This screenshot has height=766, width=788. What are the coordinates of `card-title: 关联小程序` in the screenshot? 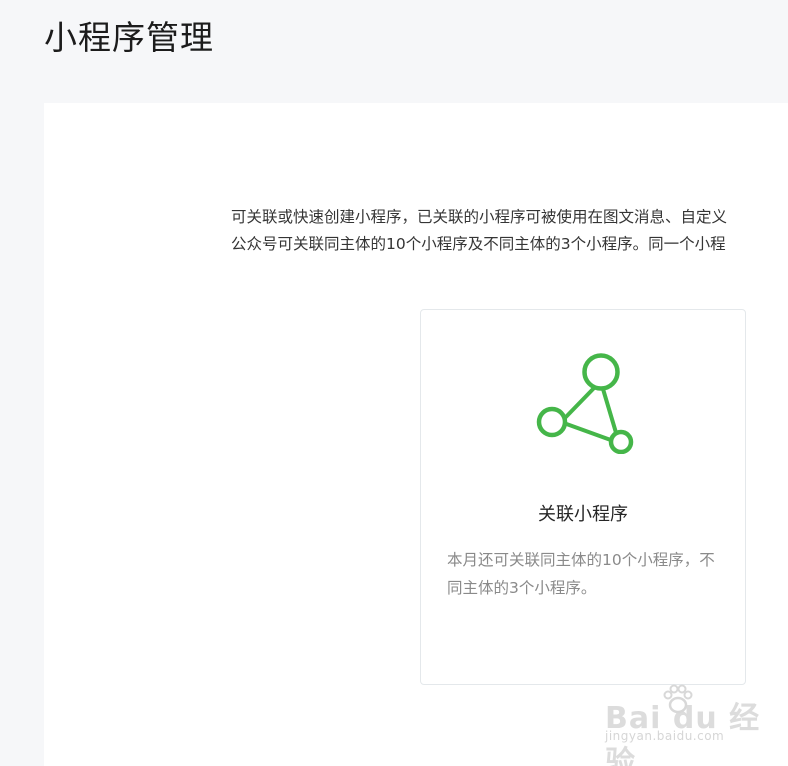 It's located at (583, 514).